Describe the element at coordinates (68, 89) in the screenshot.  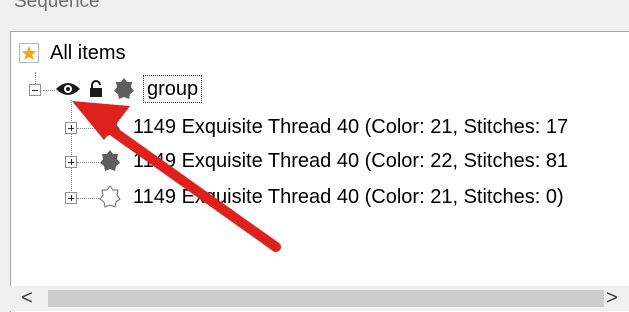
I see `eye-icon` at that location.